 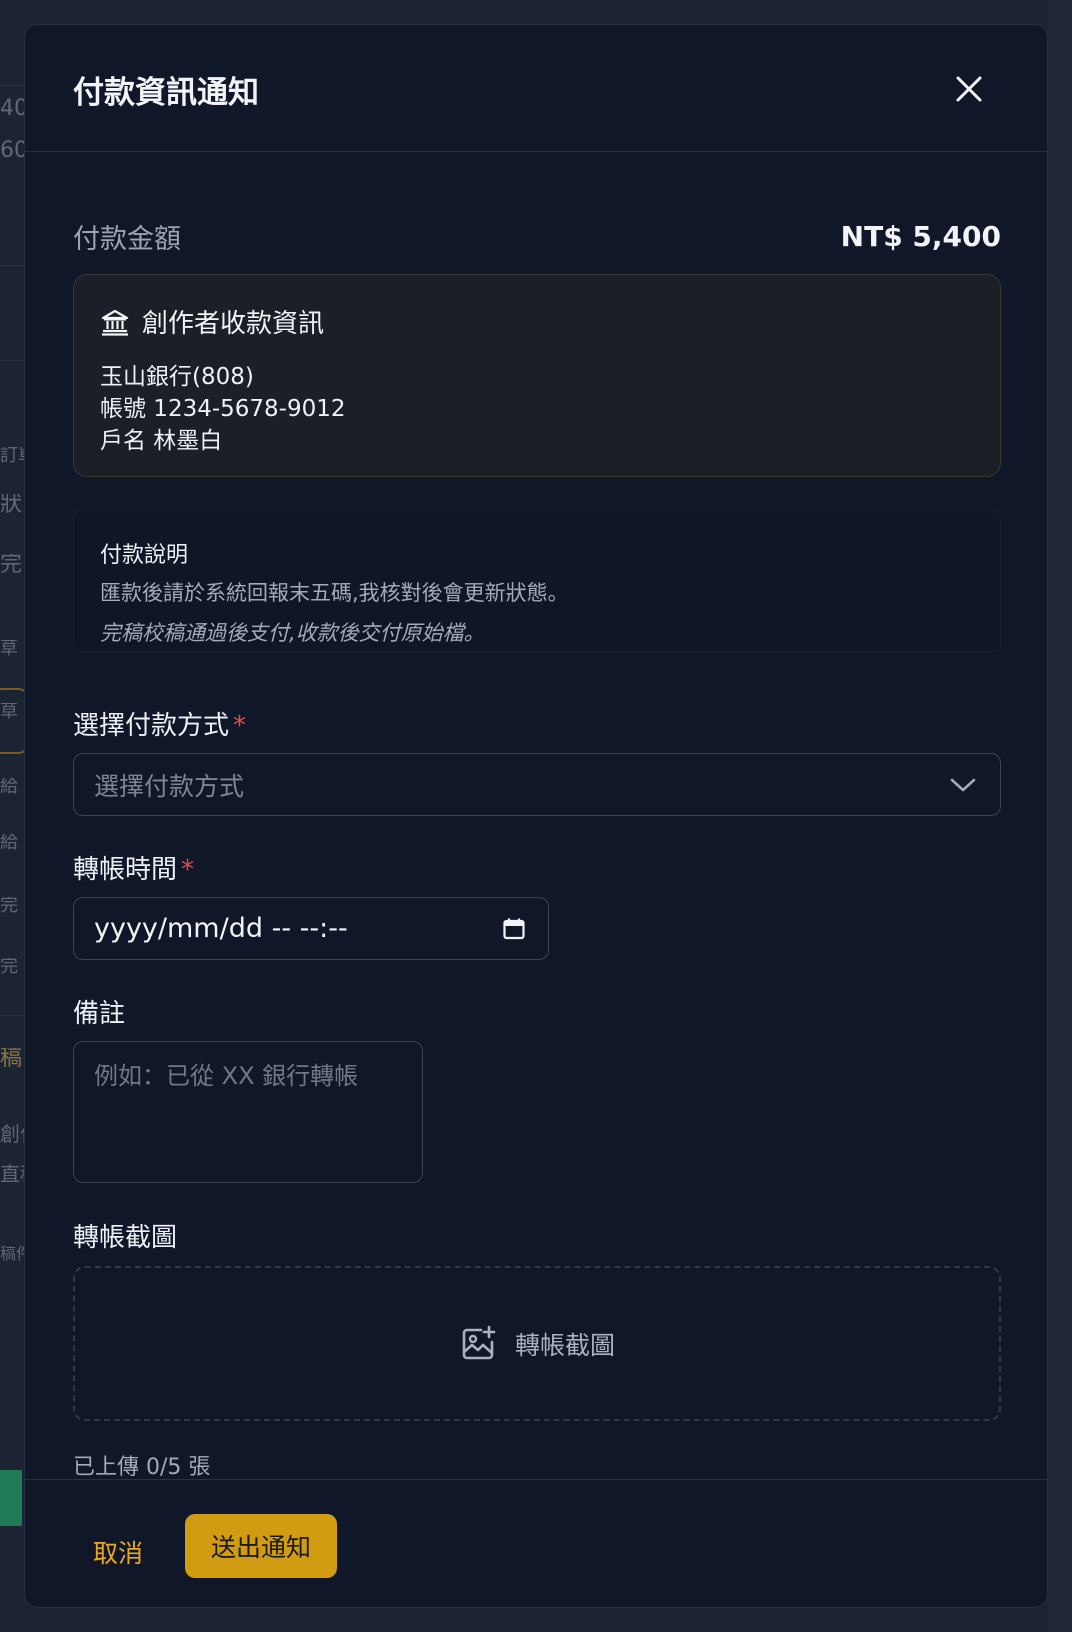 I want to click on transfer-time-label: 轉帳時間 *, so click(x=133, y=867).